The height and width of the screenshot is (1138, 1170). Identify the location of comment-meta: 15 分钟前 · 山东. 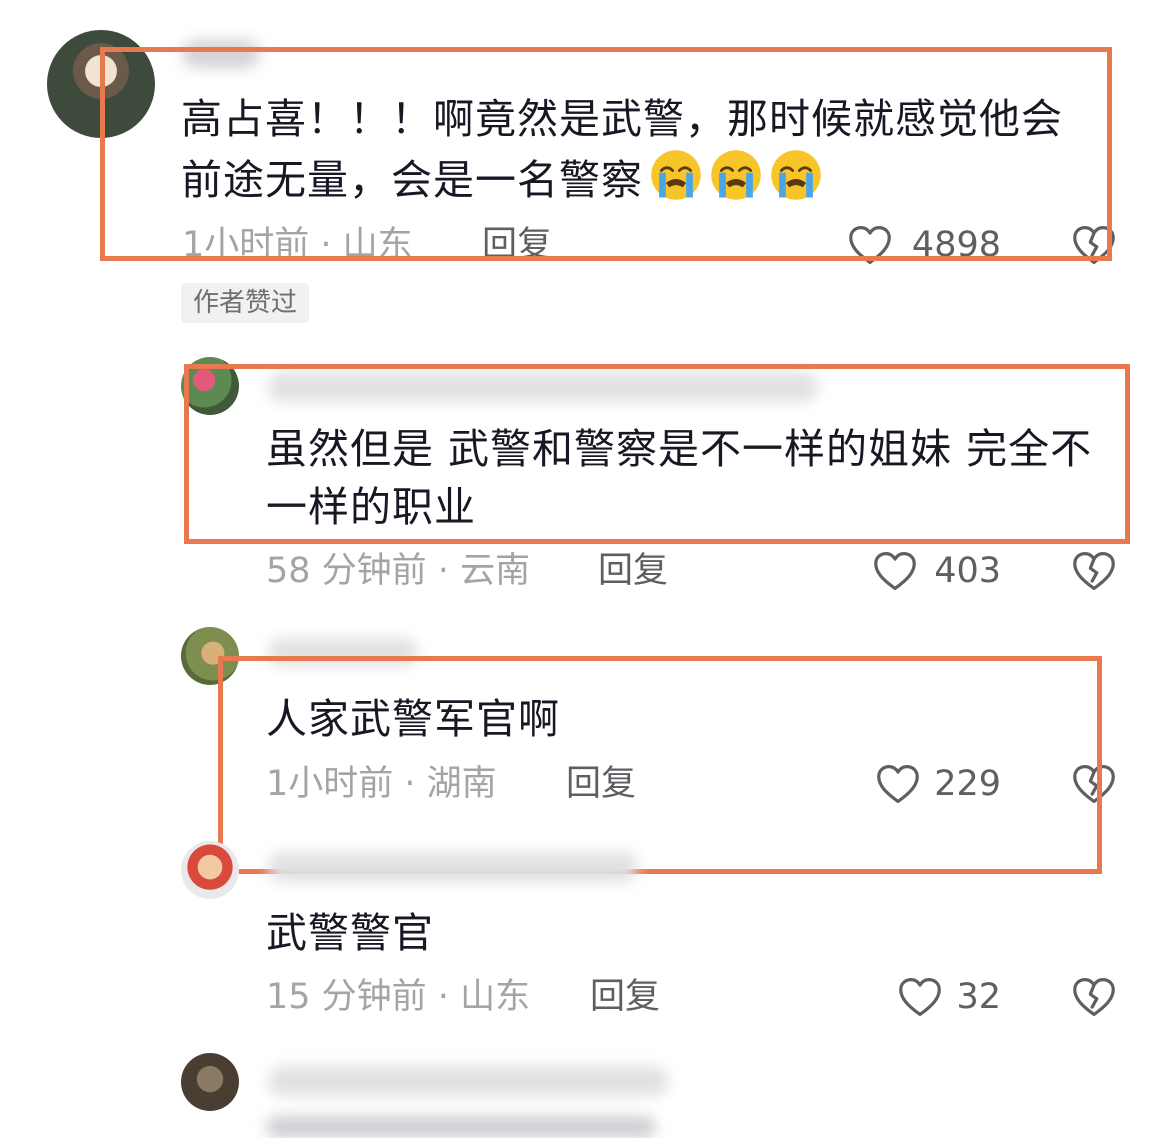
(398, 997).